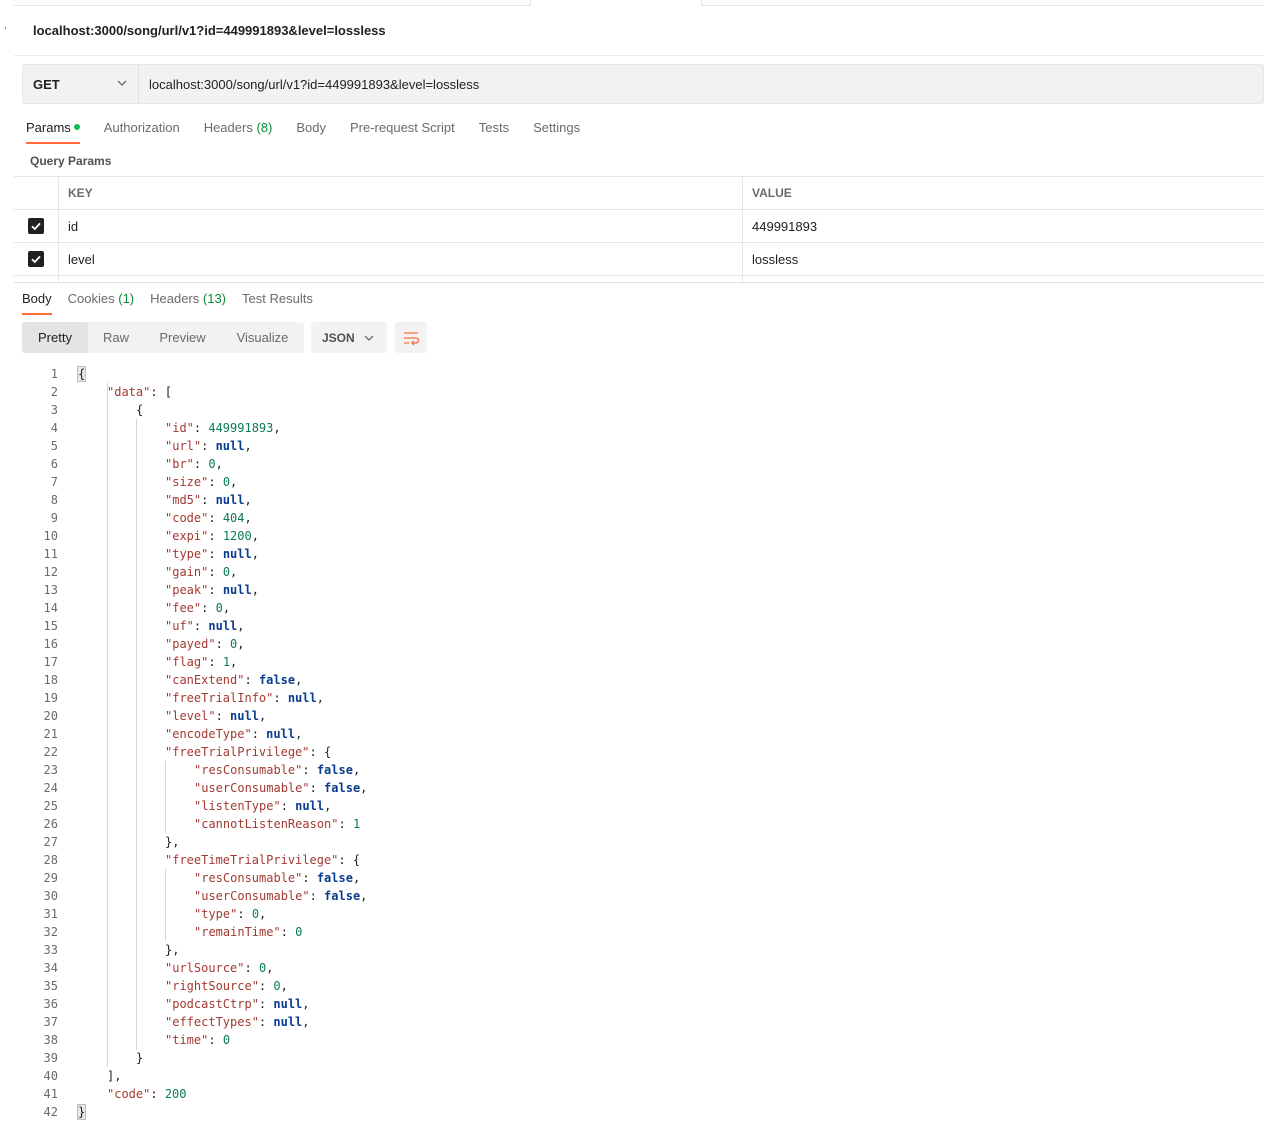  Describe the element at coordinates (37, 303) in the screenshot. I see `tab-response-body: Body` at that location.